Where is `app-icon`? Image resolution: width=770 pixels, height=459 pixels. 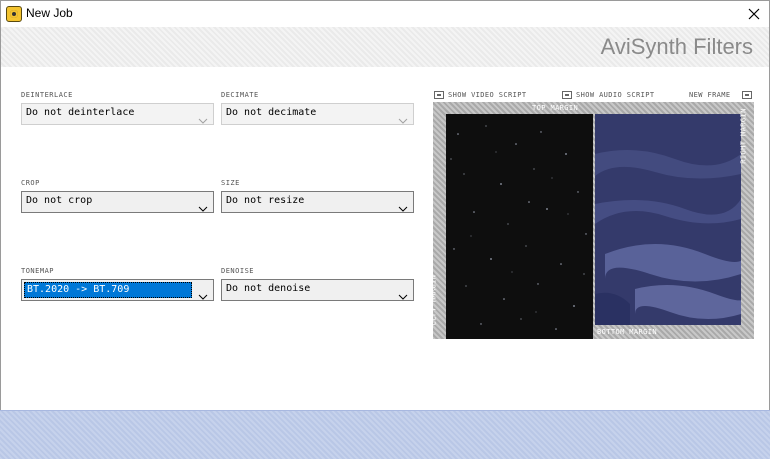
app-icon is located at coordinates (14, 14).